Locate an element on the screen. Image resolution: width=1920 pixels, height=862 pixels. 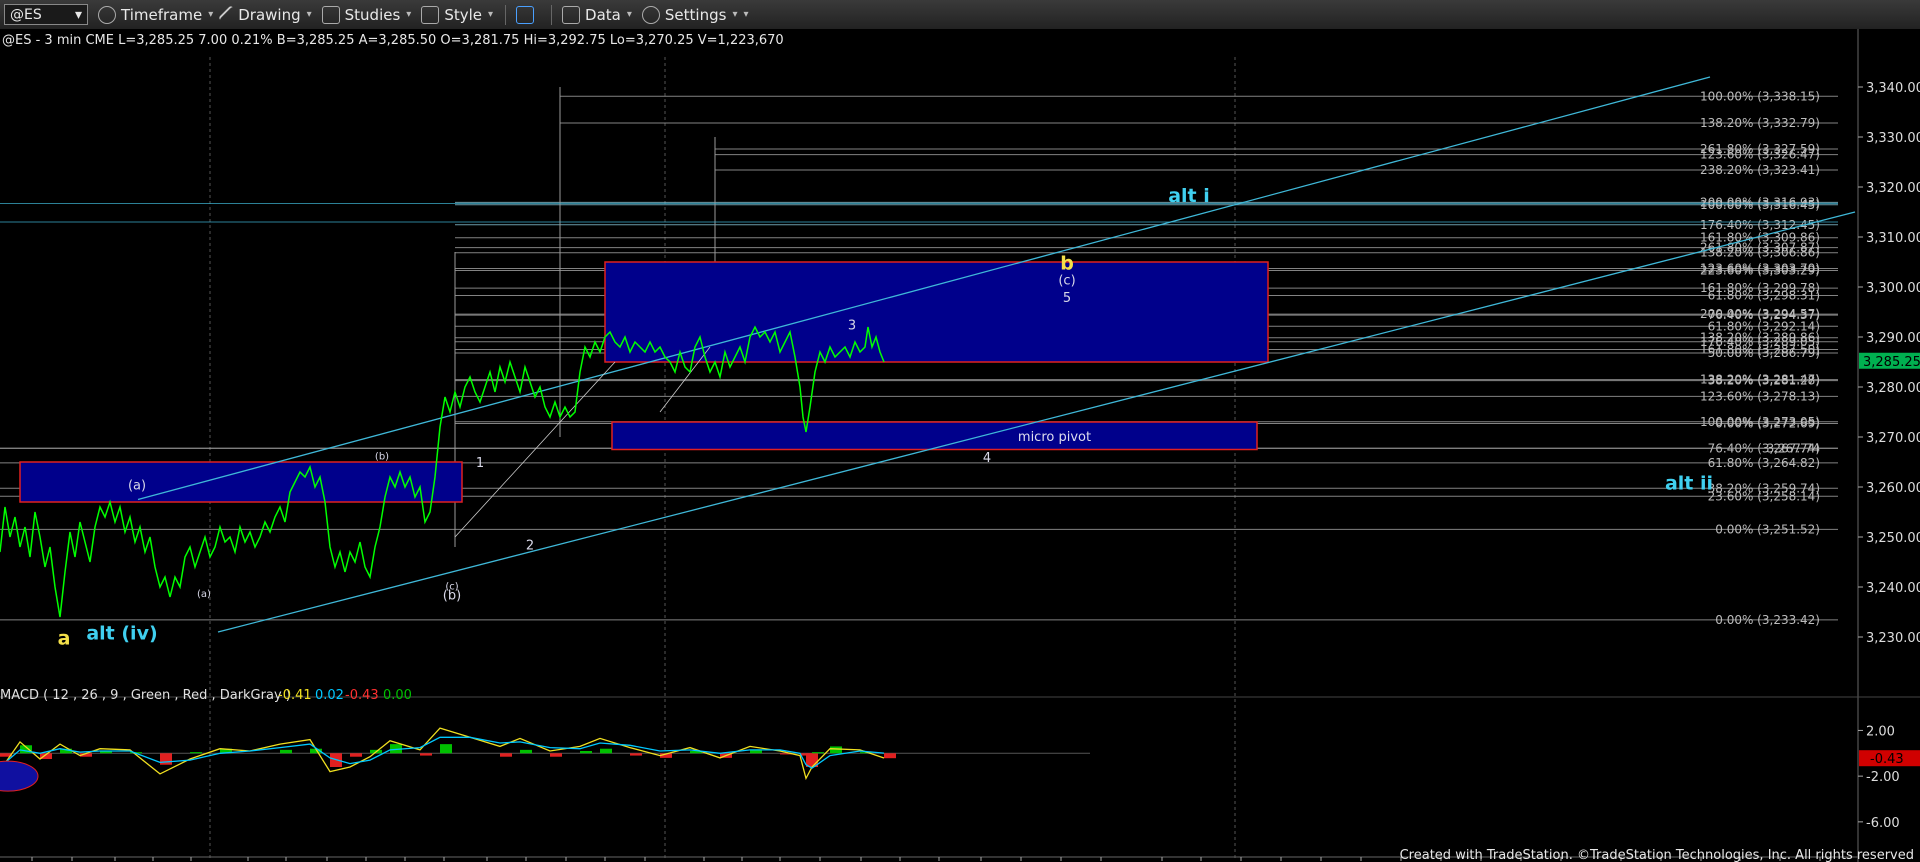
wave-label: b is located at coordinates (1067, 264).